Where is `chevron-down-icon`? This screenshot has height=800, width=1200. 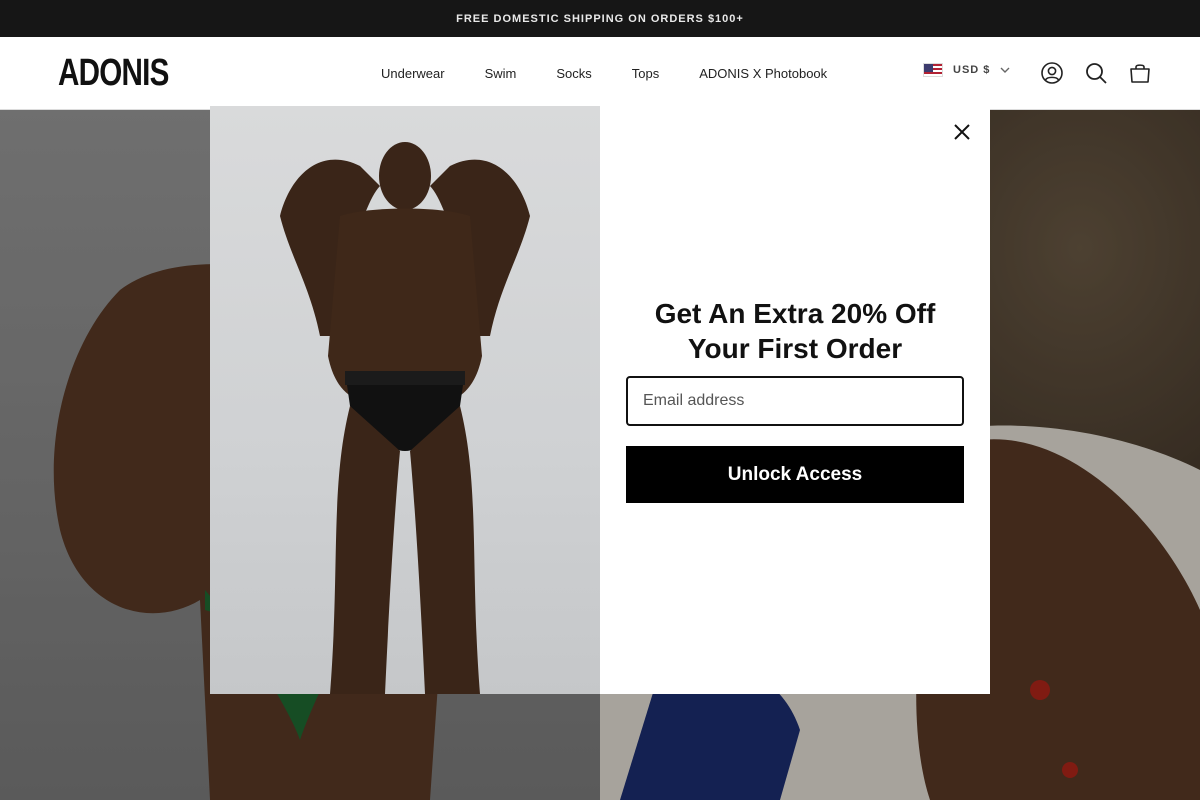 chevron-down-icon is located at coordinates (1005, 70).